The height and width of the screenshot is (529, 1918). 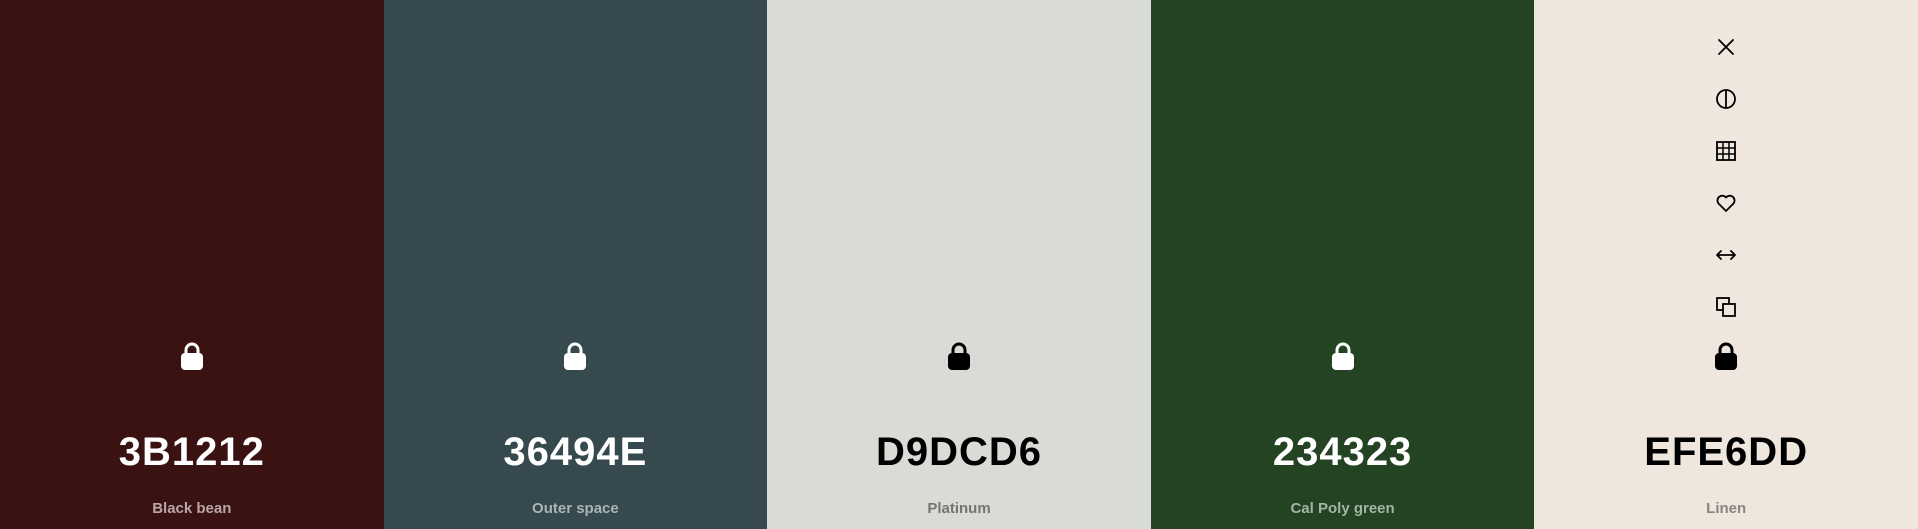 I want to click on drag-button, so click(x=1726, y=255).